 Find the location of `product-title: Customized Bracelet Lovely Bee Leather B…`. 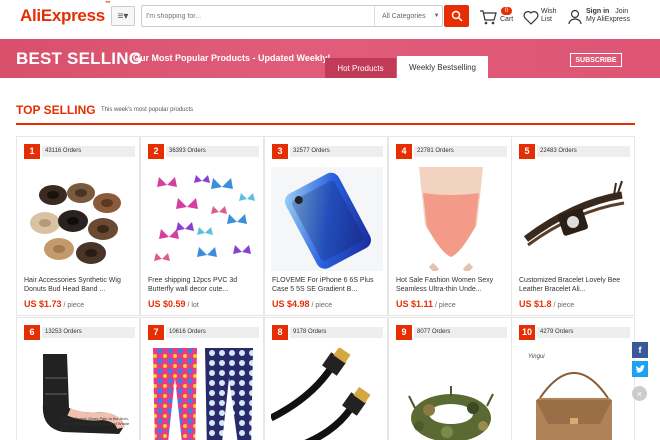

product-title: Customized Bracelet Lovely Bee Leather B… is located at coordinates (576, 285).